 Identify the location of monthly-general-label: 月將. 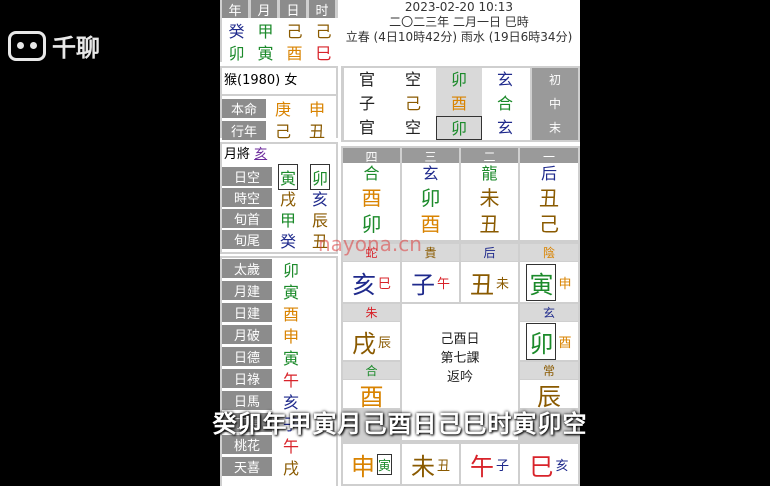
(237, 154).